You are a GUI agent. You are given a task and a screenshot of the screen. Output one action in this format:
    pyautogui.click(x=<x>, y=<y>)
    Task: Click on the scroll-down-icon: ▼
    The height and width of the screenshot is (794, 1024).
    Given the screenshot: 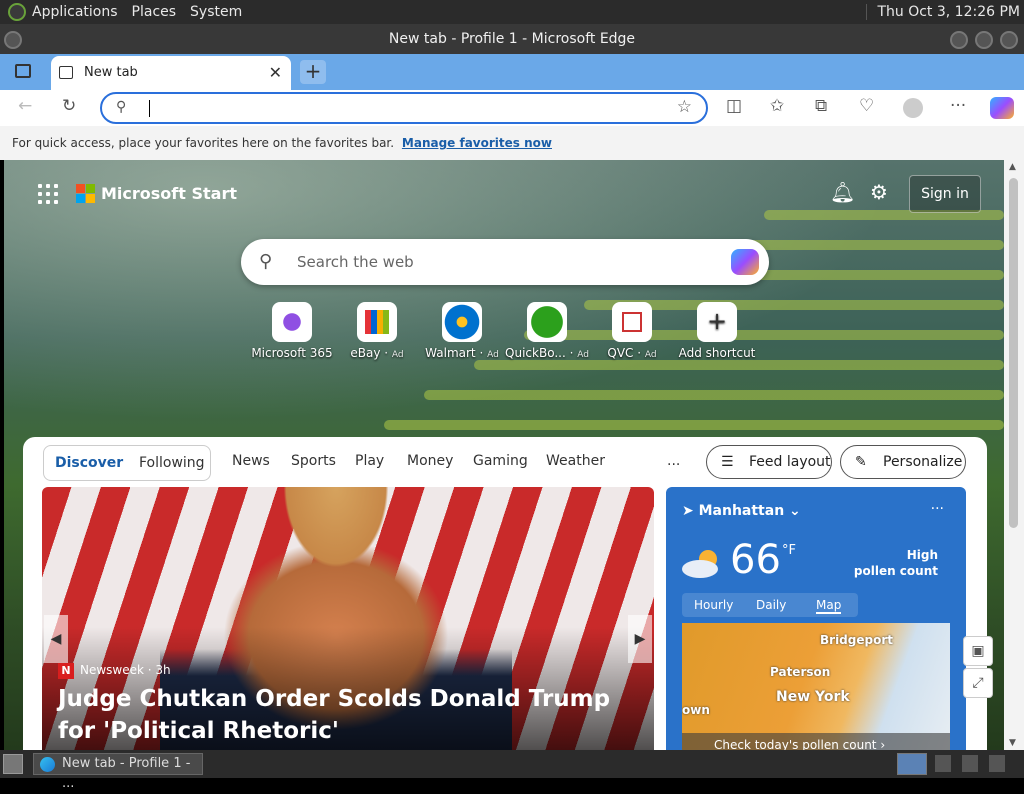 What is the action you would take?
    pyautogui.click(x=1012, y=743)
    